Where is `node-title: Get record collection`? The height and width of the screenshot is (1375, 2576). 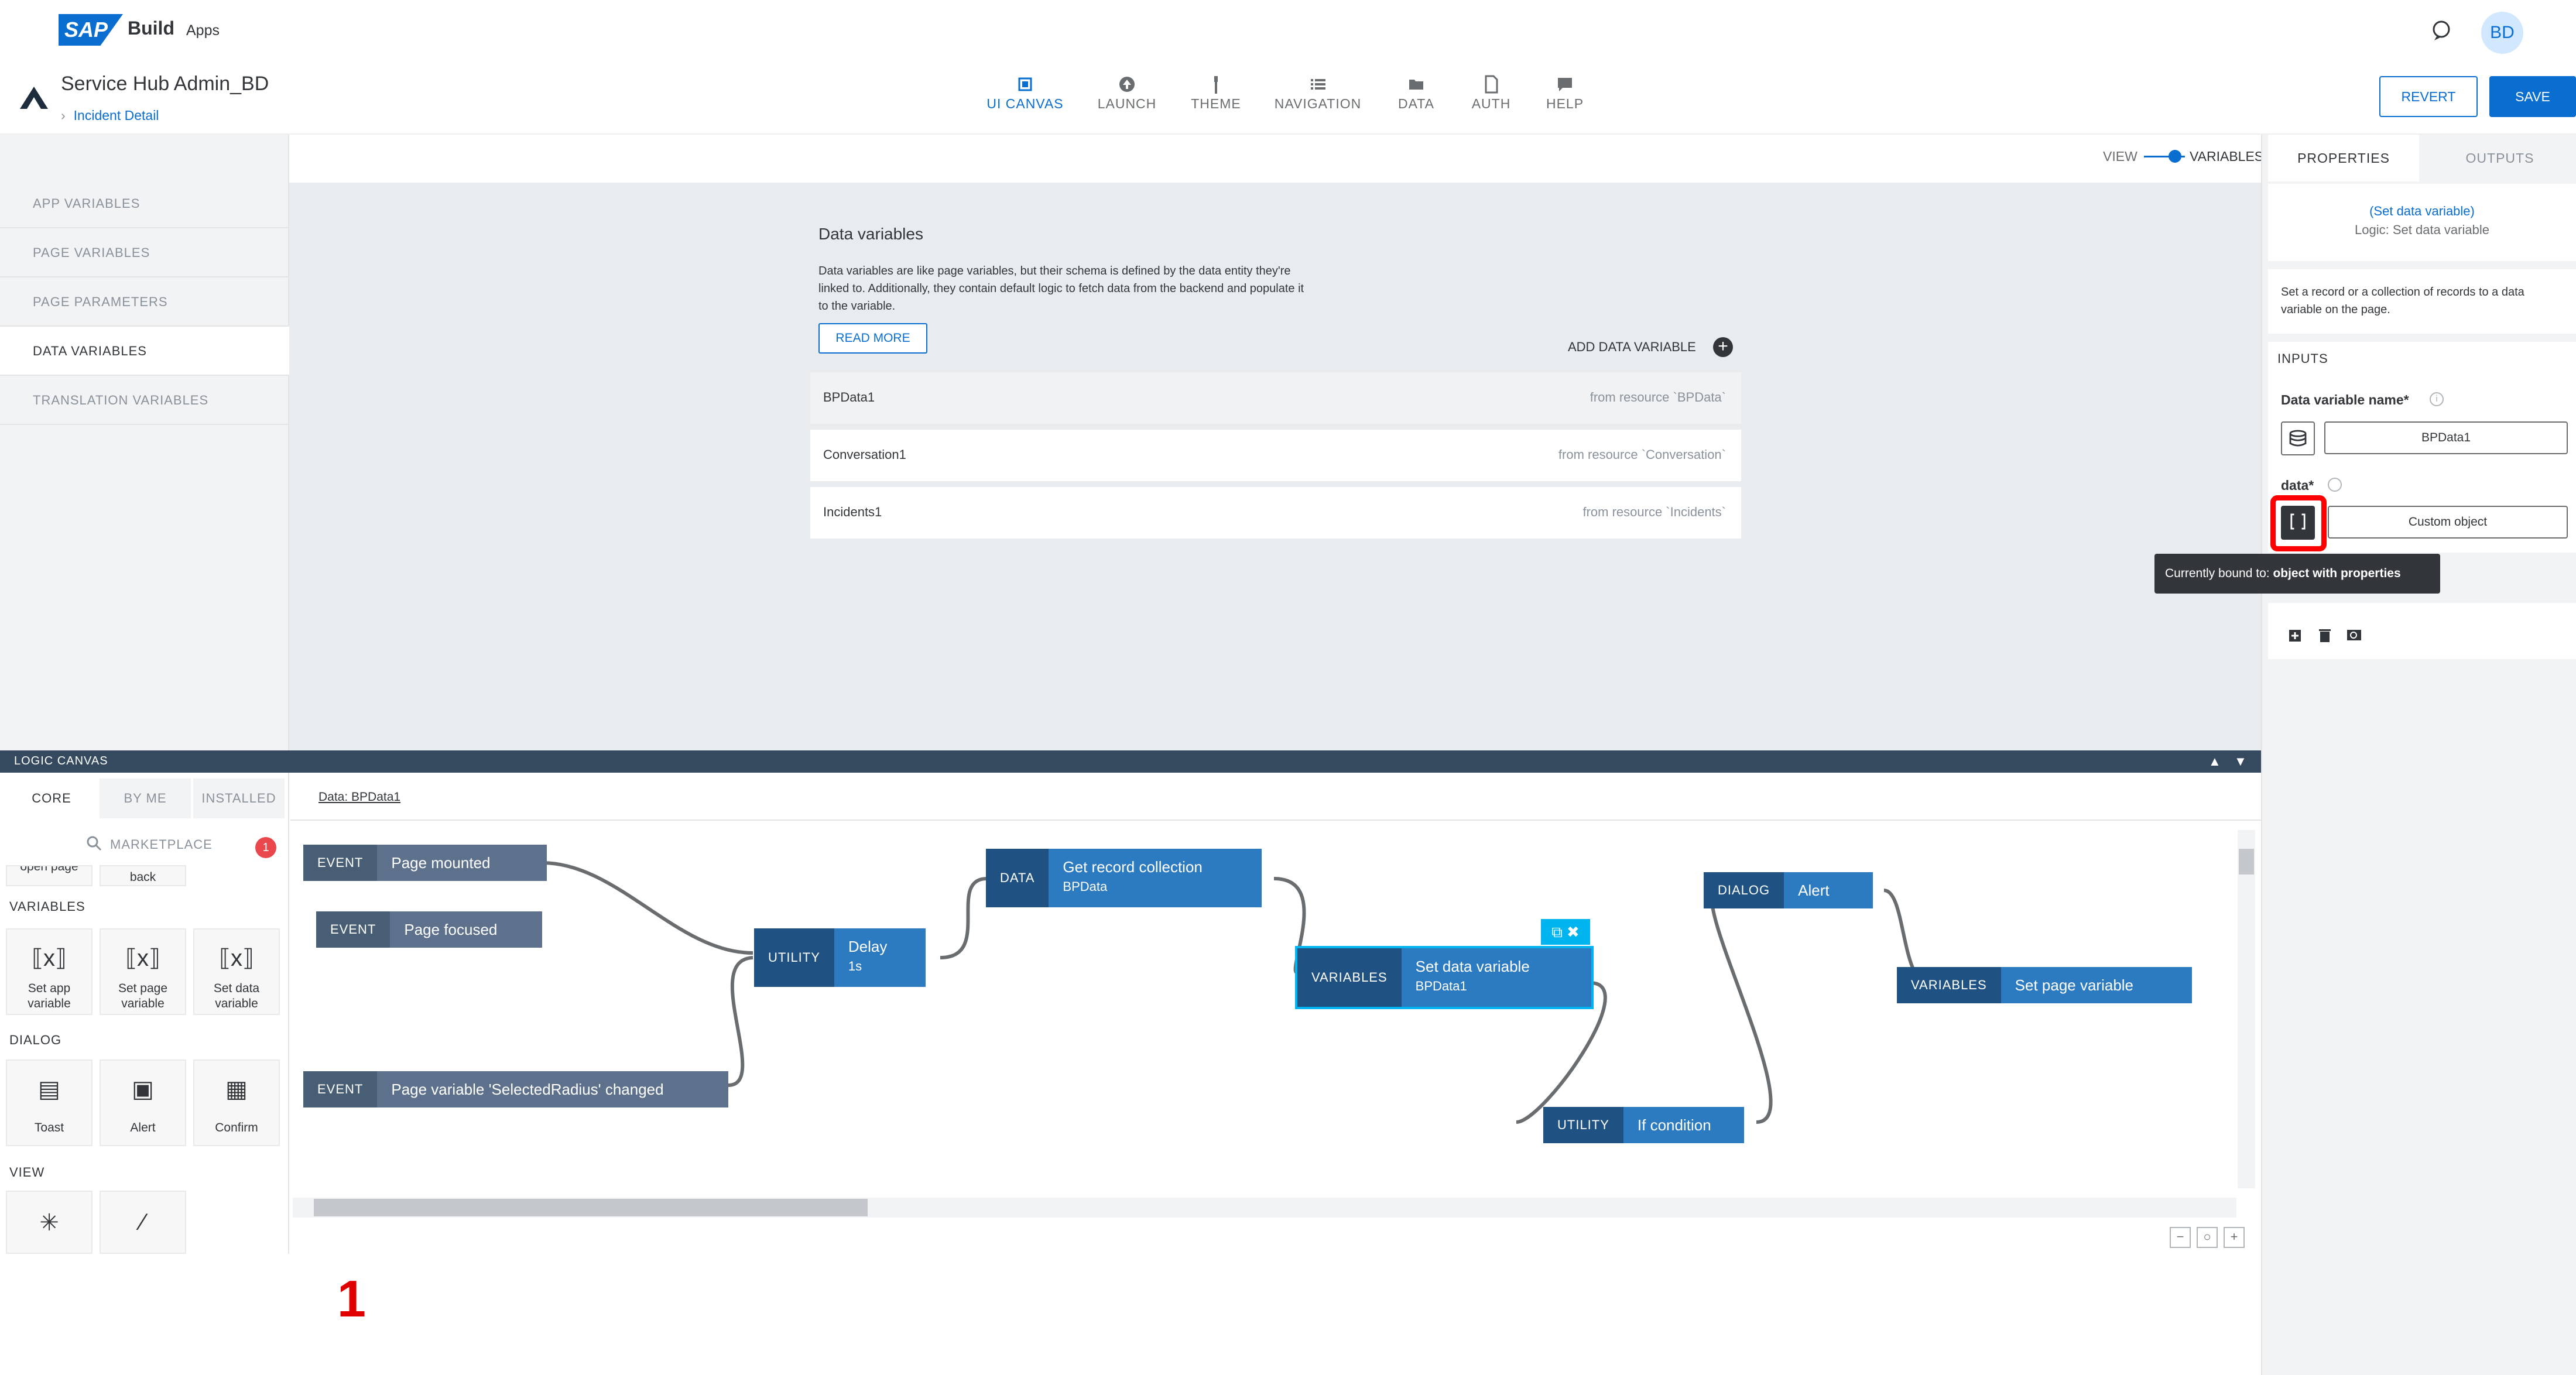
node-title: Get record collection is located at coordinates (1133, 867).